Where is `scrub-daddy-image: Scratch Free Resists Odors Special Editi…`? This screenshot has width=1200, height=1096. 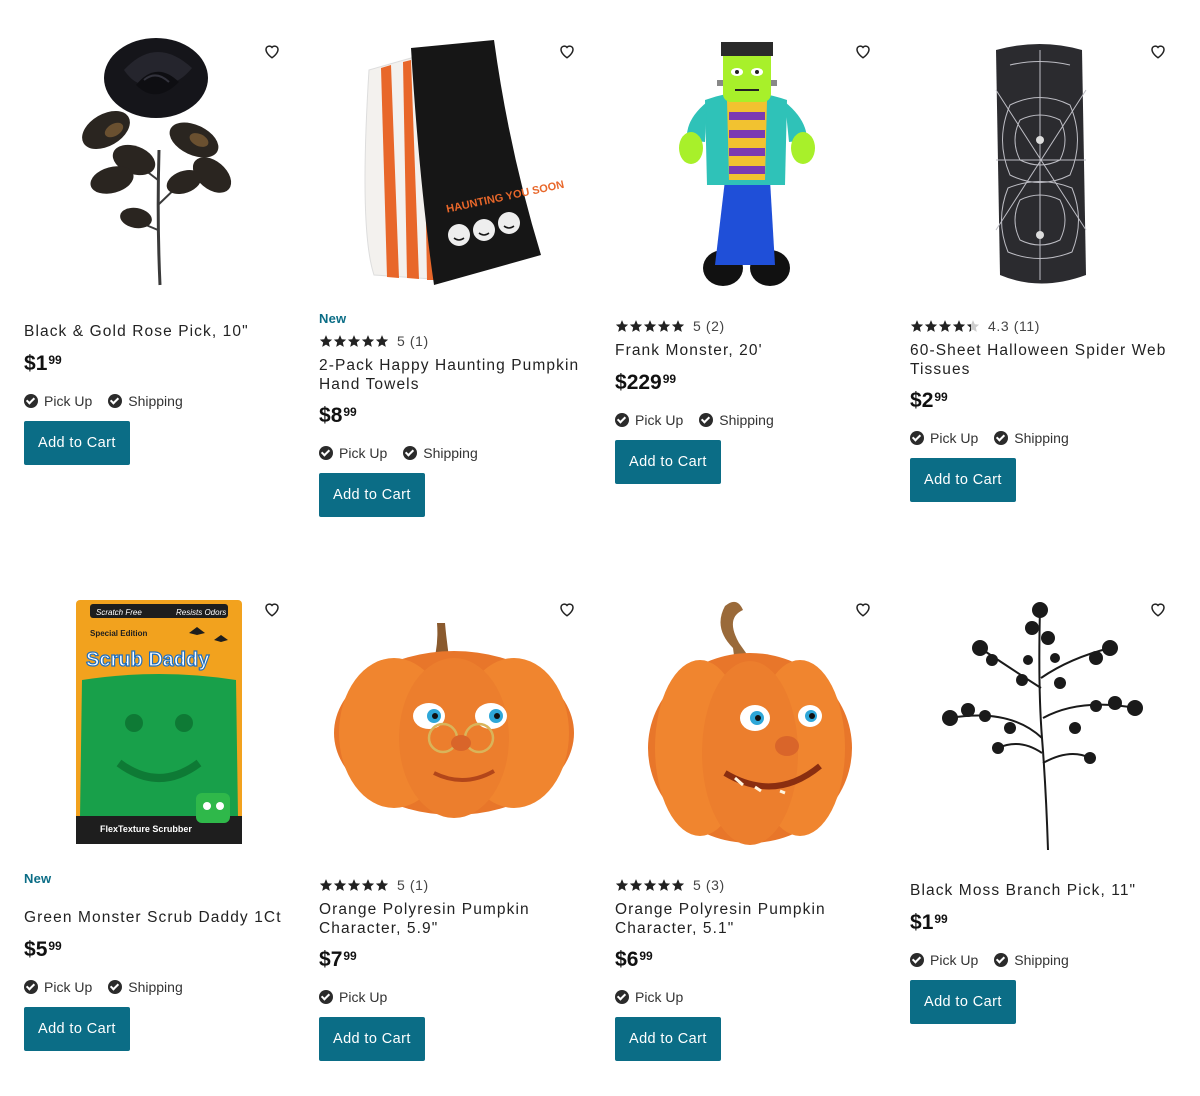 scrub-daddy-image: Scratch Free Resists Odors Special Editi… is located at coordinates (159, 722).